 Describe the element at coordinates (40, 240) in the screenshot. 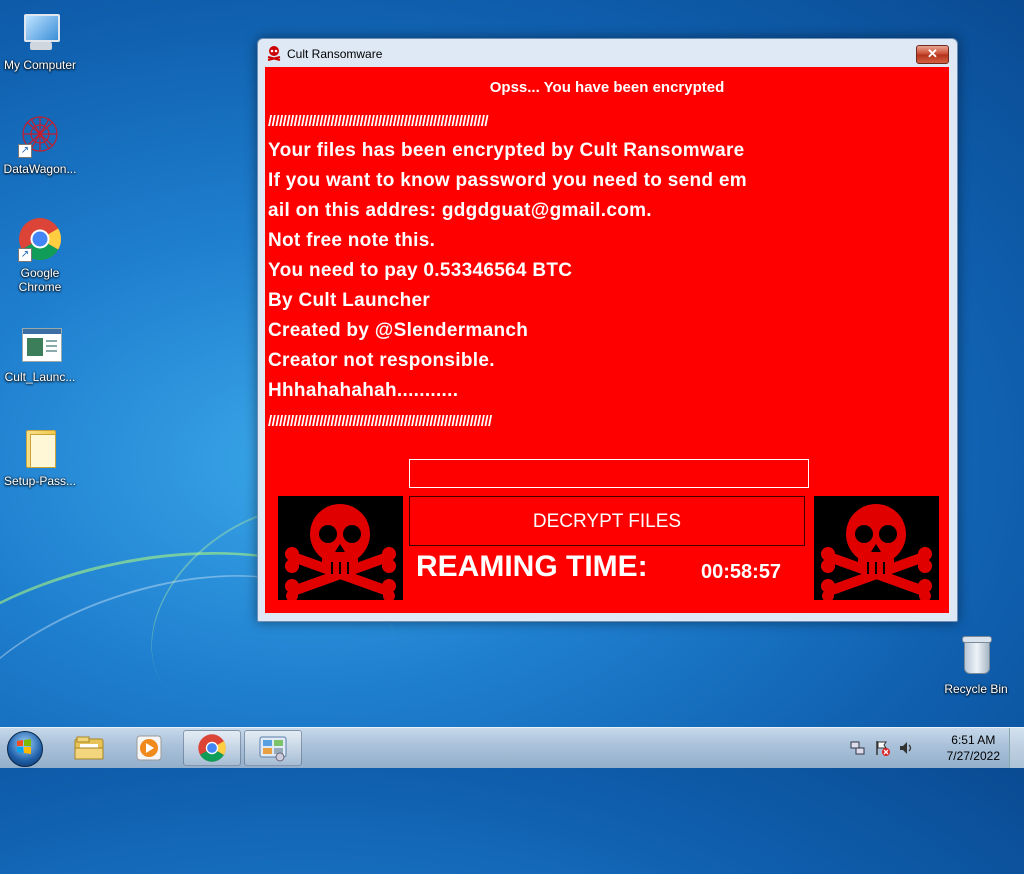

I see `chrome-icon: ↗` at that location.